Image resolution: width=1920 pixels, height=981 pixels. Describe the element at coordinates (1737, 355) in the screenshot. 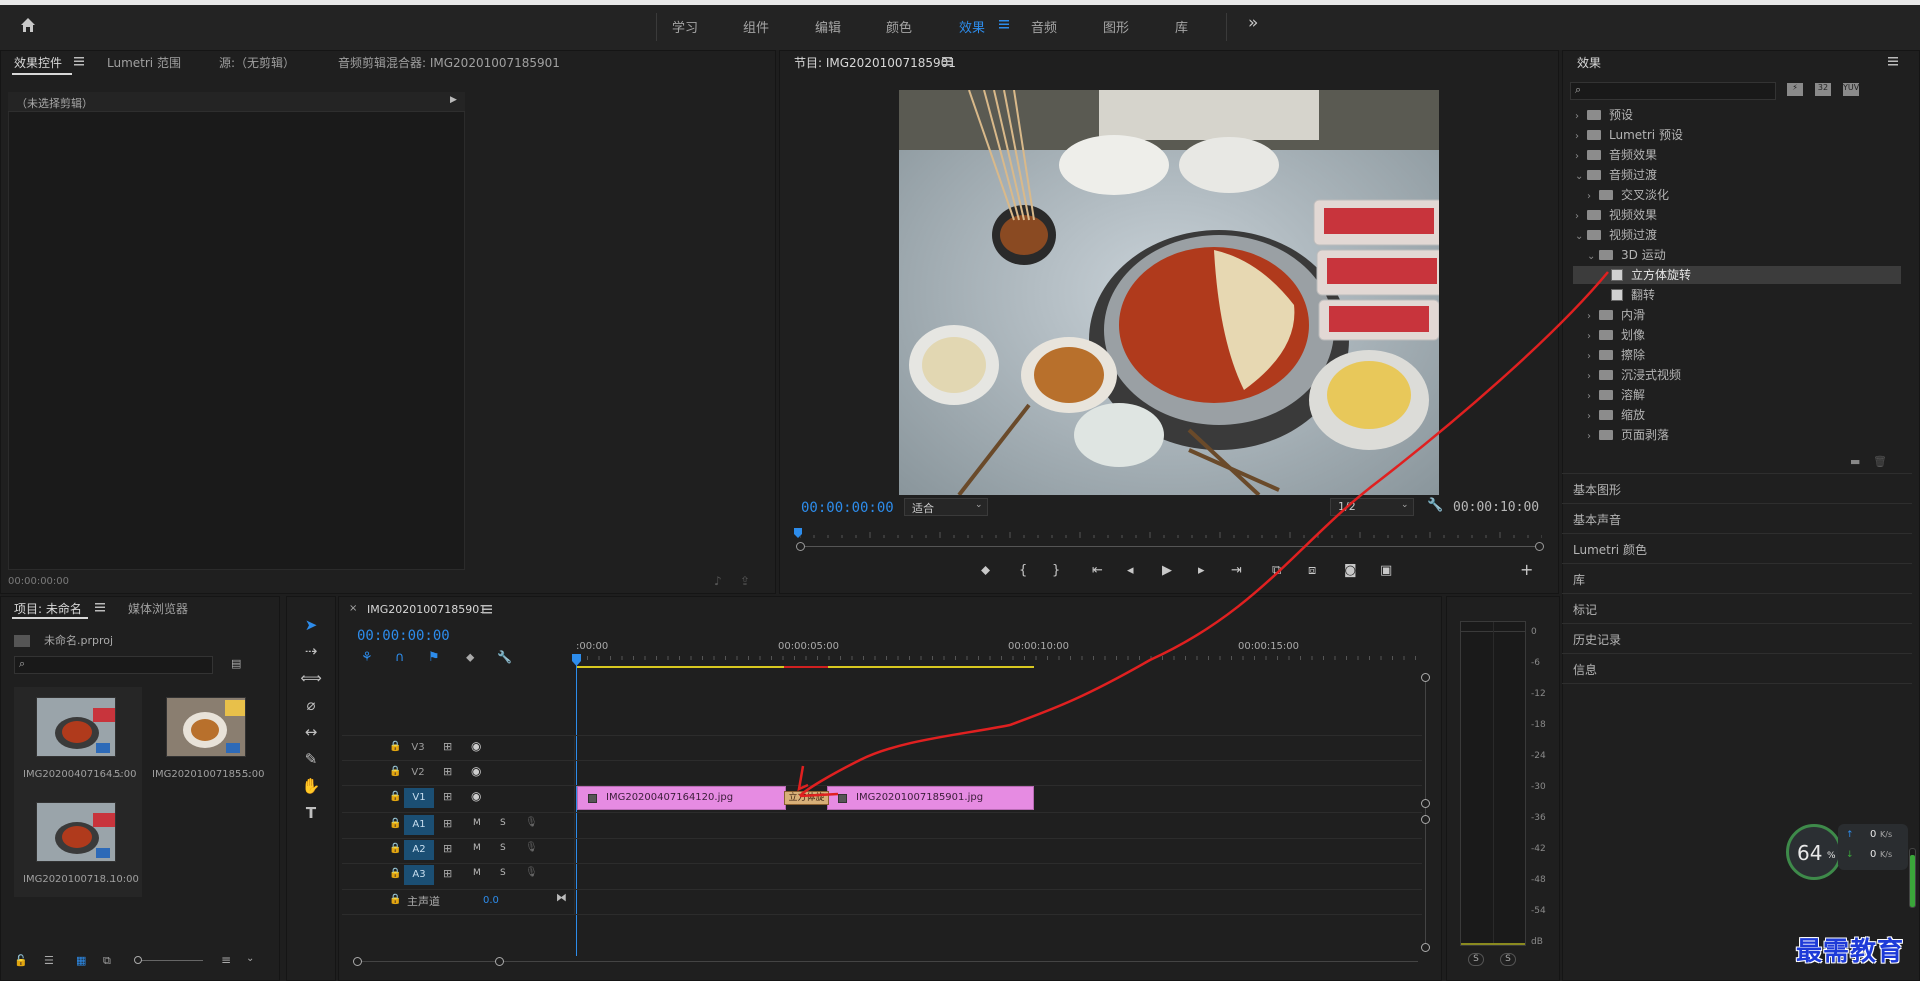

I see `effects-folder: › 擦除` at that location.